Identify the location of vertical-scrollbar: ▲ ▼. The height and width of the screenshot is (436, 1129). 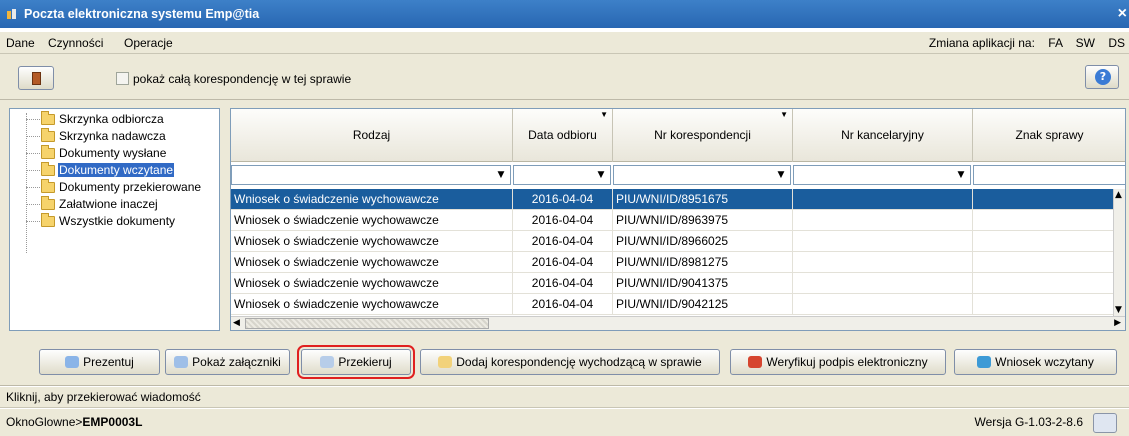
(1119, 253).